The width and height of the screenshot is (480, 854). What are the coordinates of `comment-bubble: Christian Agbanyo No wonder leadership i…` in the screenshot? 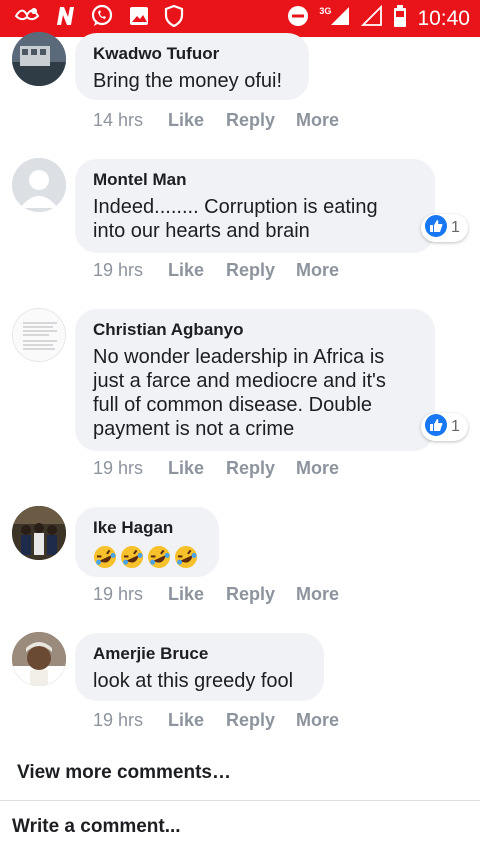 It's located at (255, 380).